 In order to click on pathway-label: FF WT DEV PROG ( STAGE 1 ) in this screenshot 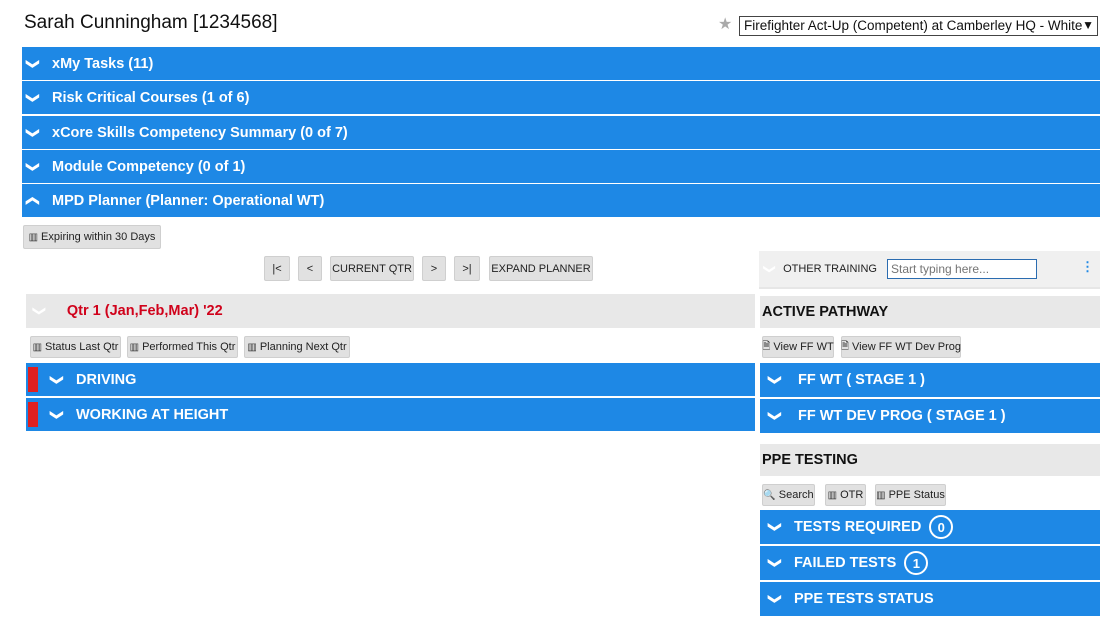, I will do `click(902, 416)`.